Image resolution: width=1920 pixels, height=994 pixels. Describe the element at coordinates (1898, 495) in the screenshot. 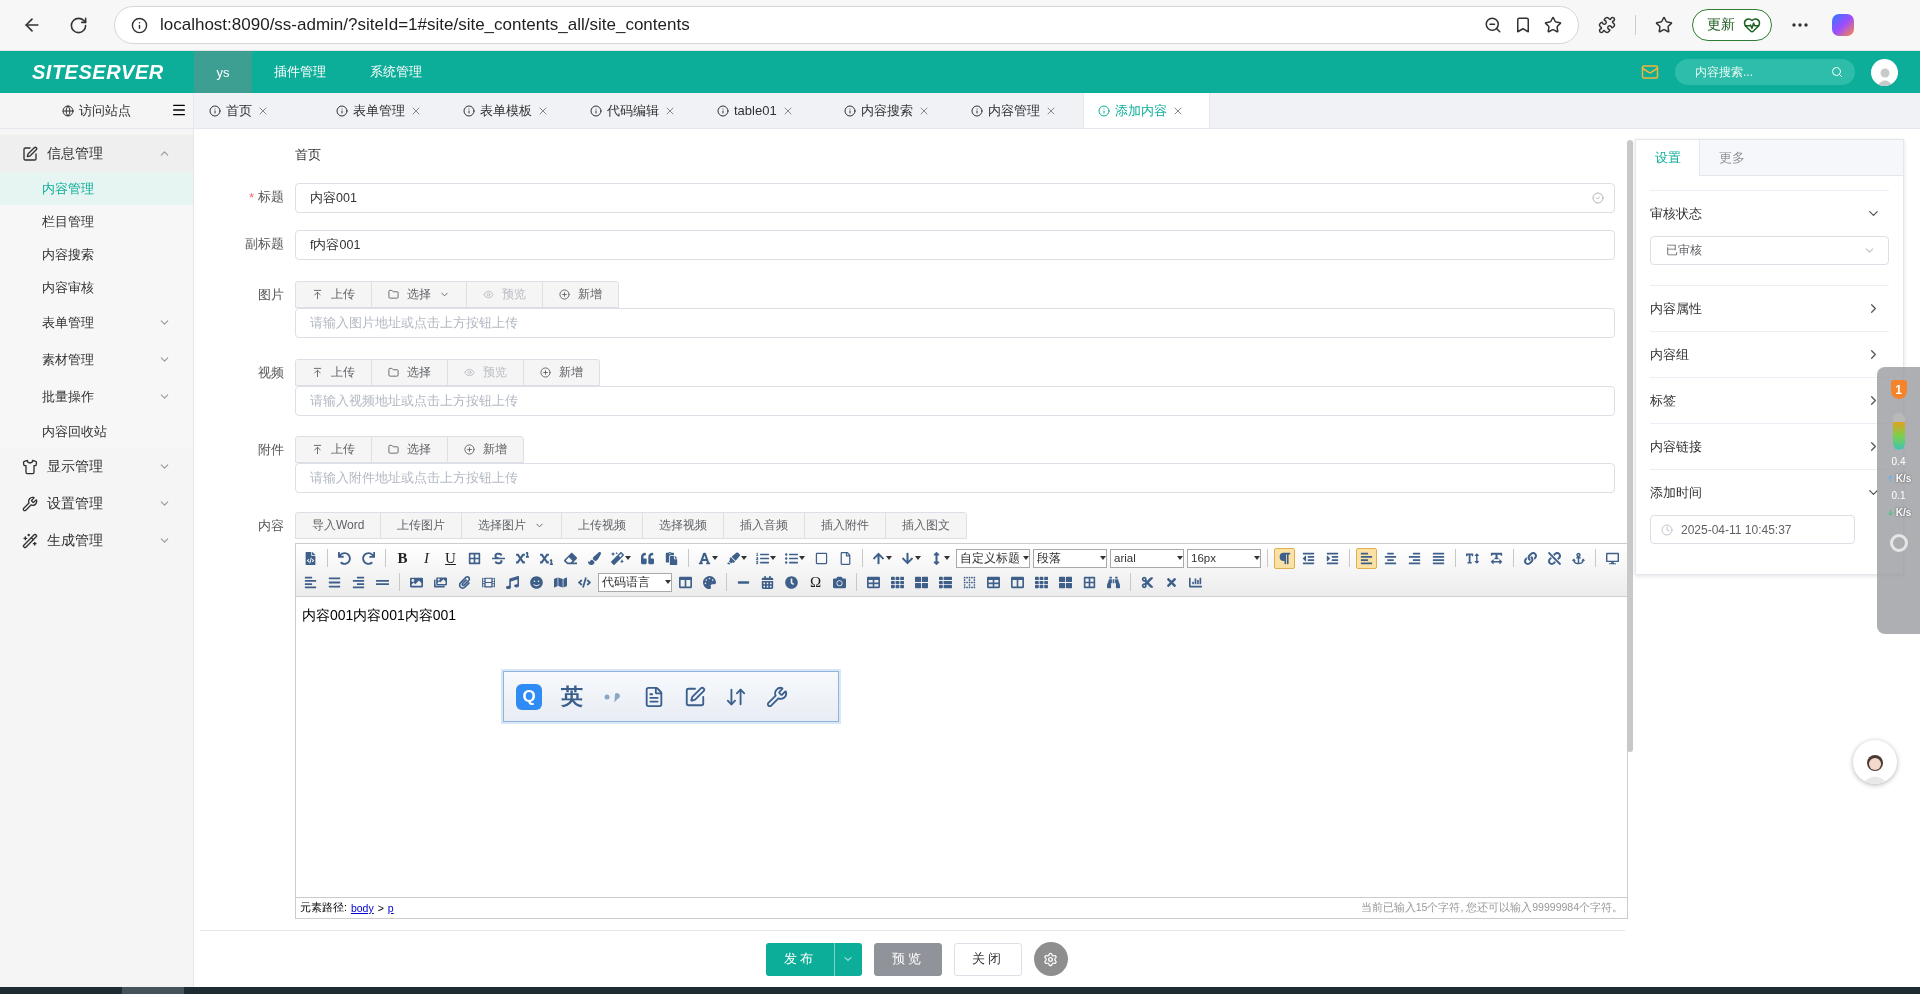

I see `download-speed: 0.1` at that location.